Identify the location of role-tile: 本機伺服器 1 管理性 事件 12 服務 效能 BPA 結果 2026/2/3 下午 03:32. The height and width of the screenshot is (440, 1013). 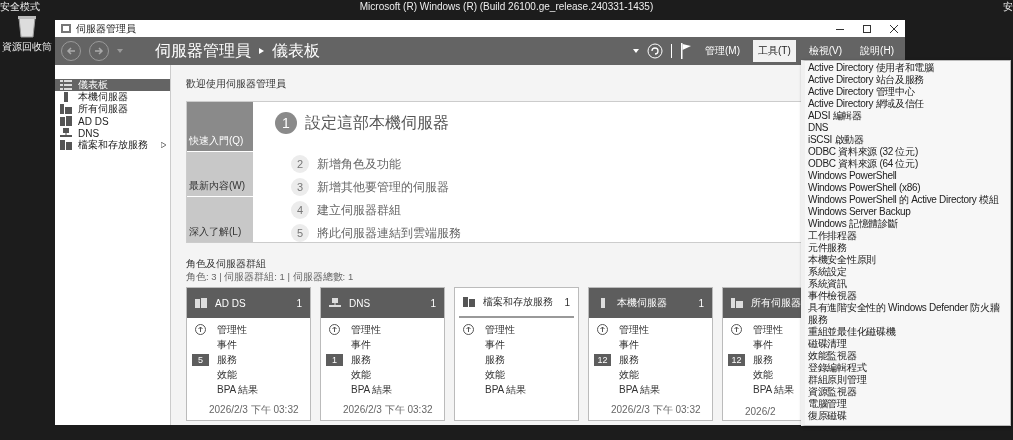
(650, 354).